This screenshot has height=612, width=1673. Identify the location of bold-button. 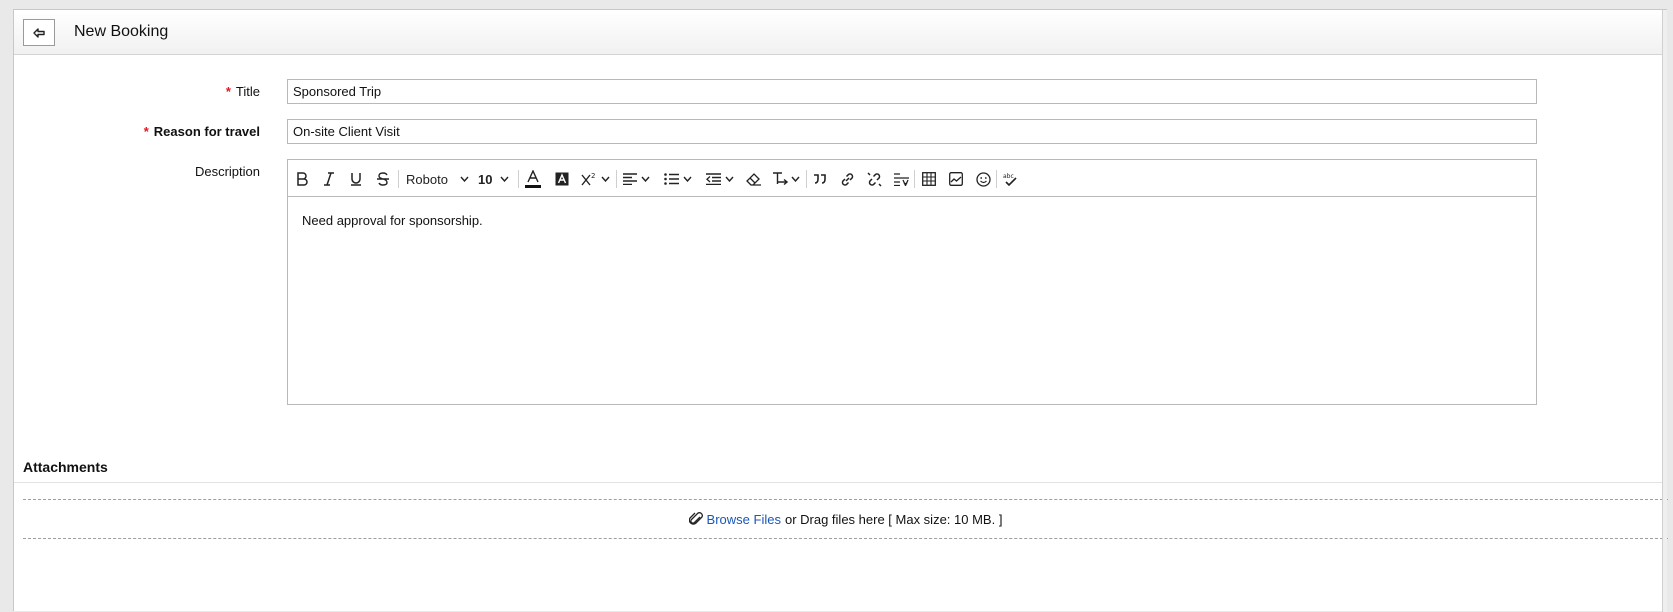
(302, 179).